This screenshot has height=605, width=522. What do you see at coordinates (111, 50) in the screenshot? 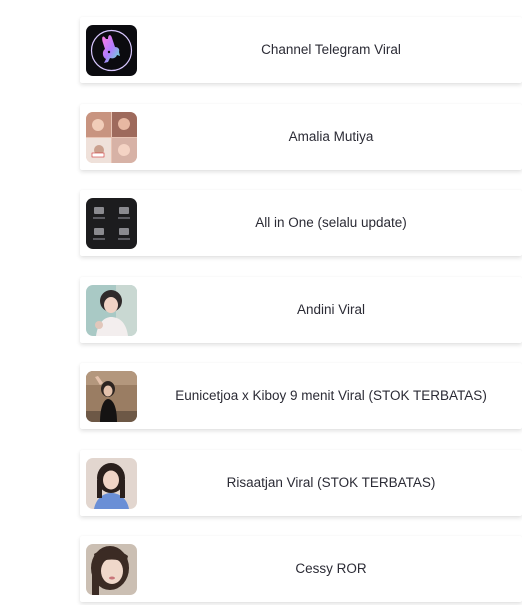
I see `playboy-bunny-logo-icon` at bounding box center [111, 50].